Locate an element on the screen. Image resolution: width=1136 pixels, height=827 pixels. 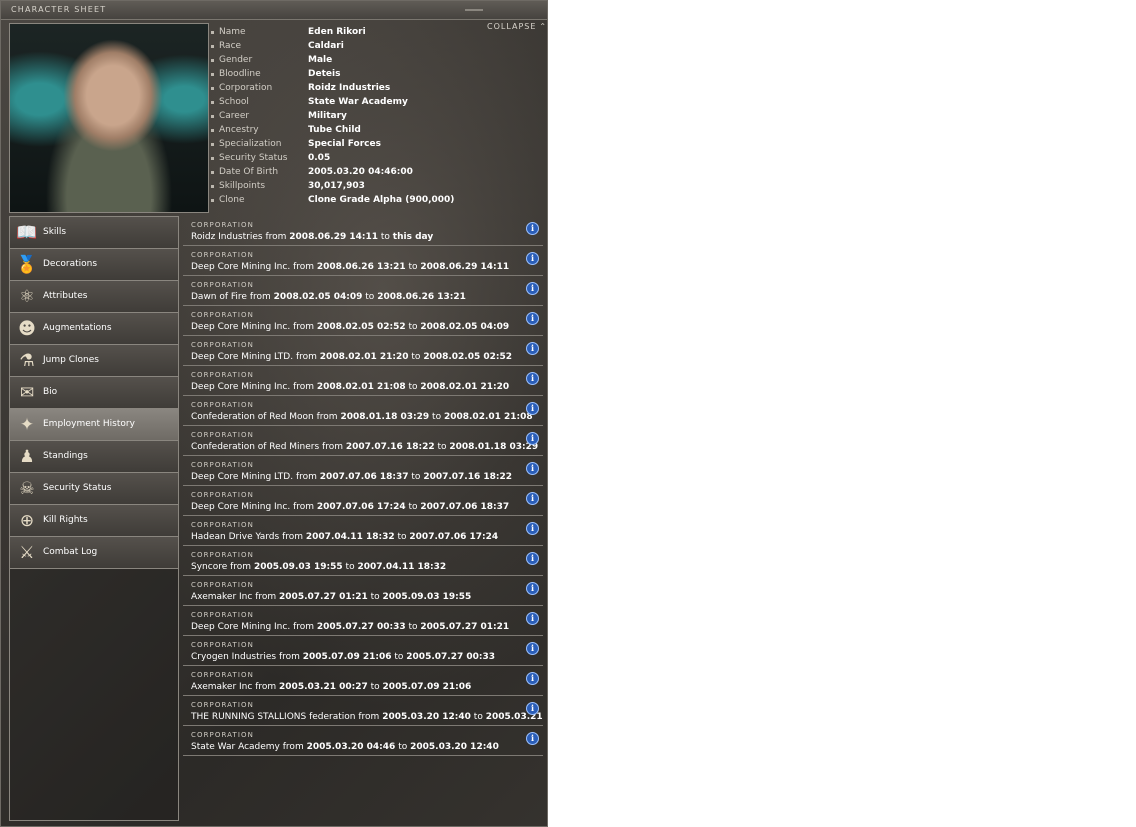
info-value: Military is located at coordinates (327, 116).